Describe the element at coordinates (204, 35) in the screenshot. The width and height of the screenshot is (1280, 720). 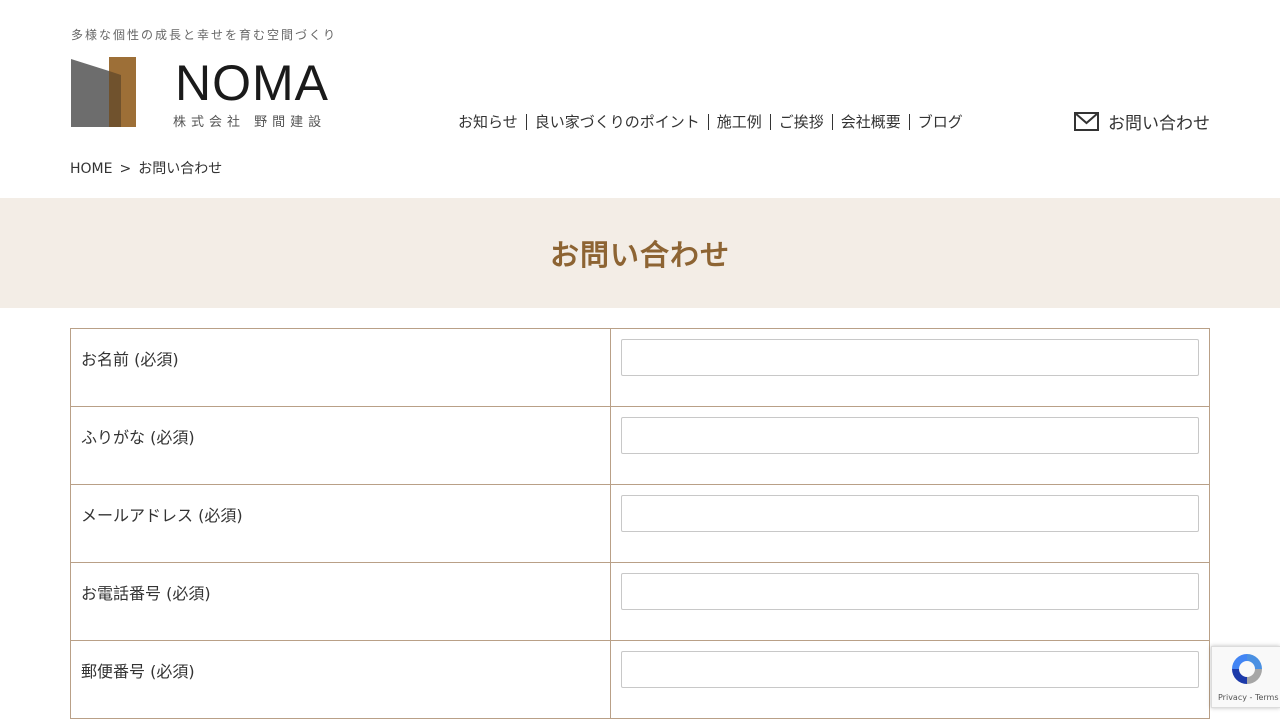
I see `tagline: 多様な個性の成長と幸せを育む空間づくり` at that location.